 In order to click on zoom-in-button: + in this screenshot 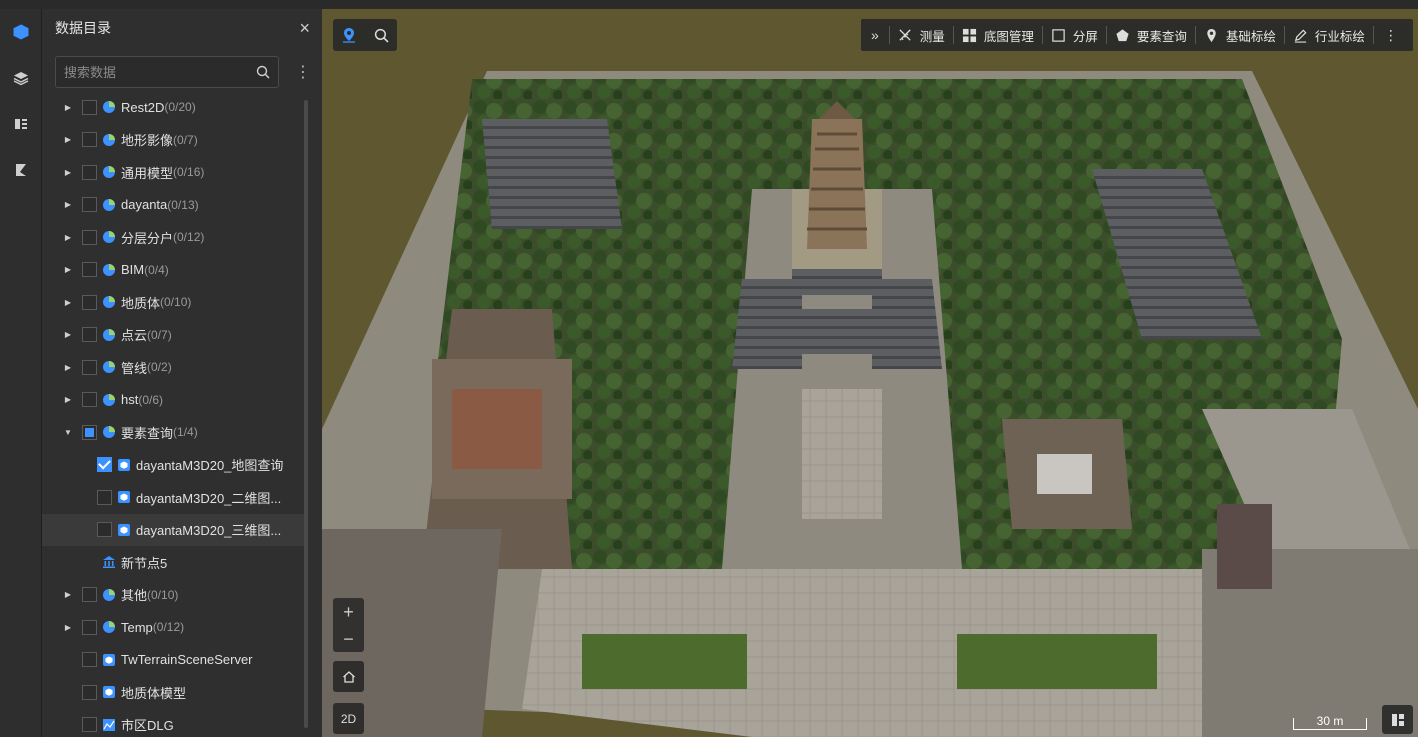, I will do `click(348, 612)`.